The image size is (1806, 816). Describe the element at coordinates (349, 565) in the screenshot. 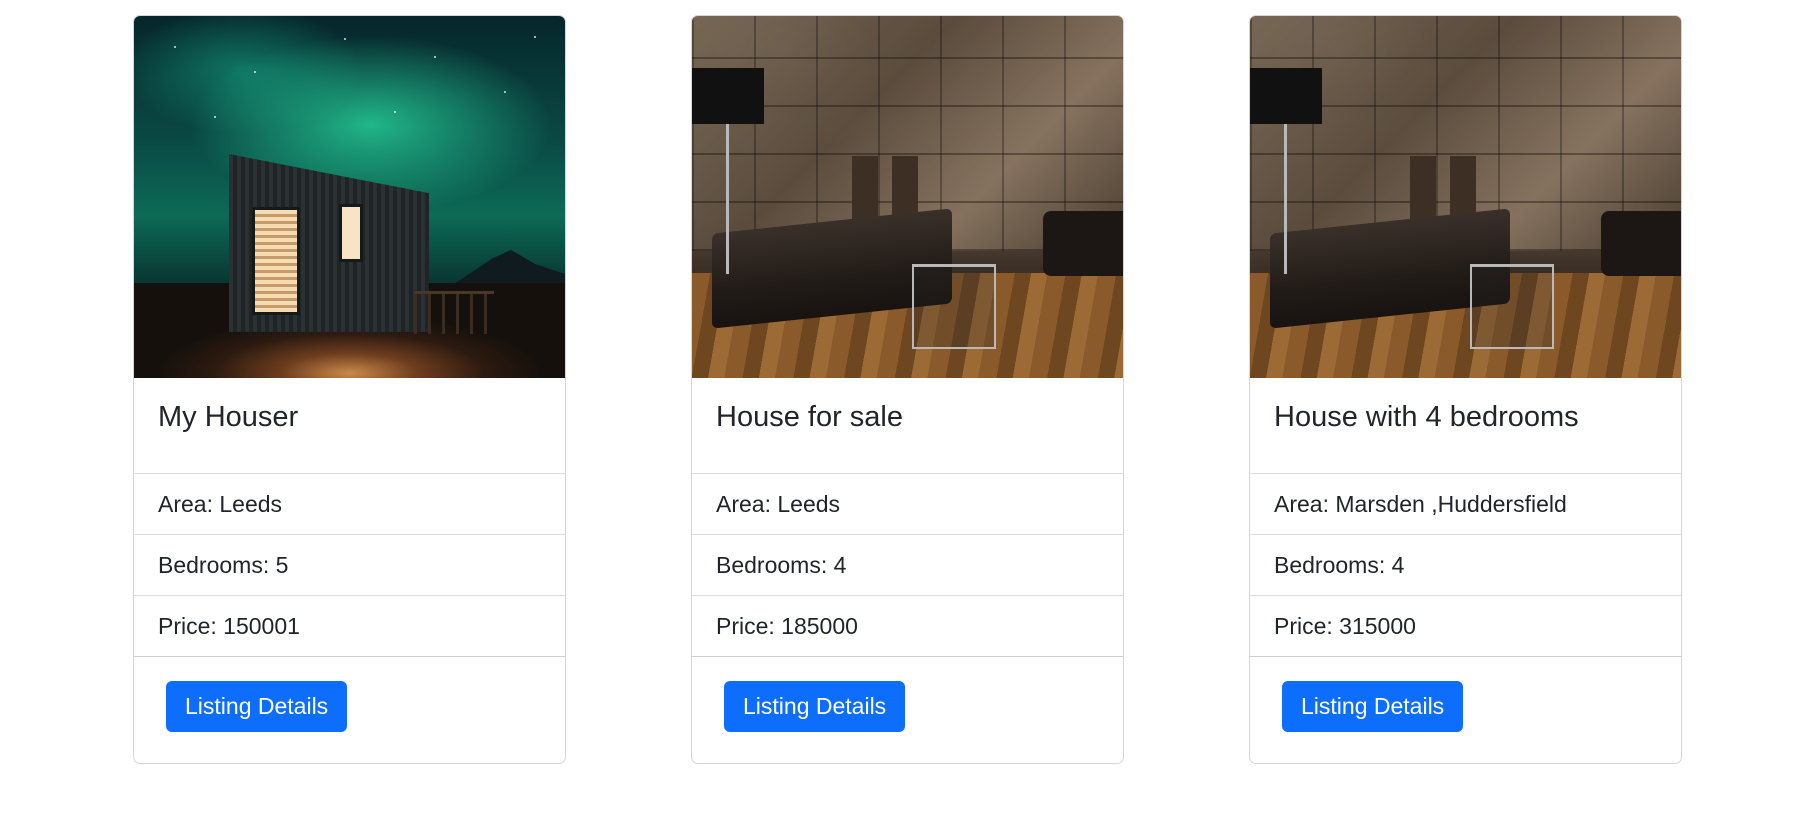

I see `listing-bedrooms: Bedrooms: 5` at that location.